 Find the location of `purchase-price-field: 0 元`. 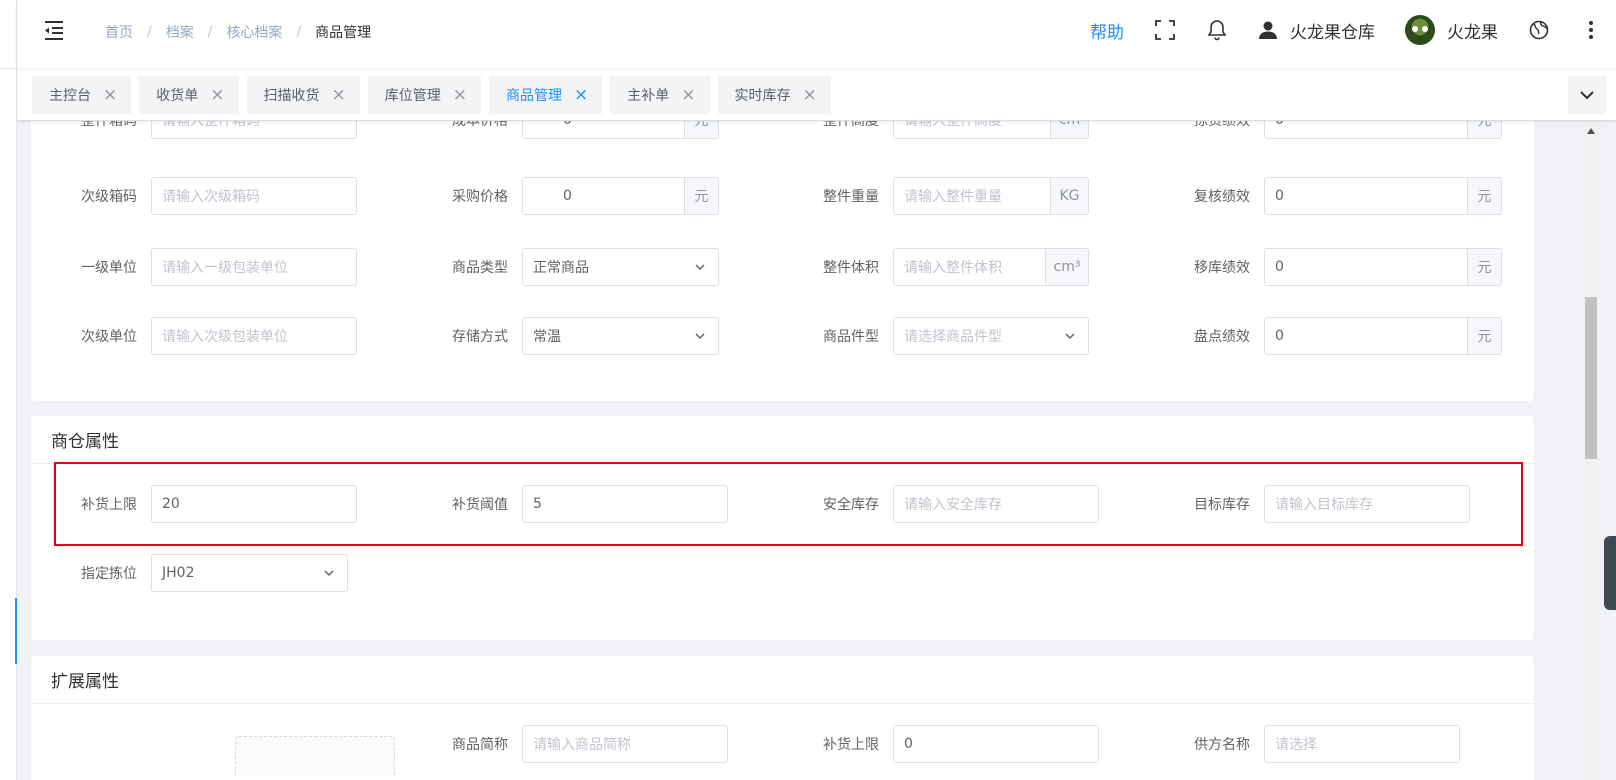

purchase-price-field: 0 元 is located at coordinates (620, 196).